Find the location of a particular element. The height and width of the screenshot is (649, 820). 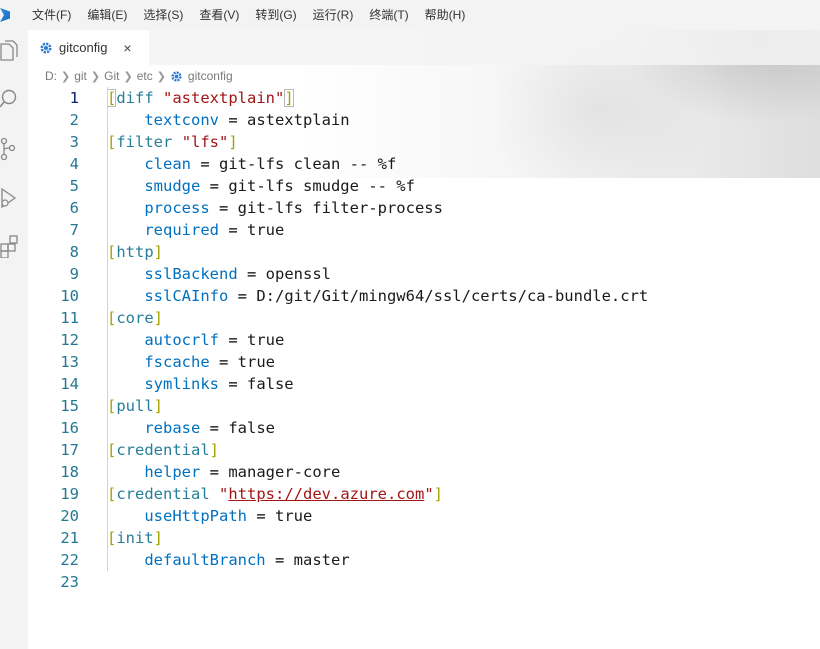

menu-run: 运行(R) is located at coordinates (333, 15).